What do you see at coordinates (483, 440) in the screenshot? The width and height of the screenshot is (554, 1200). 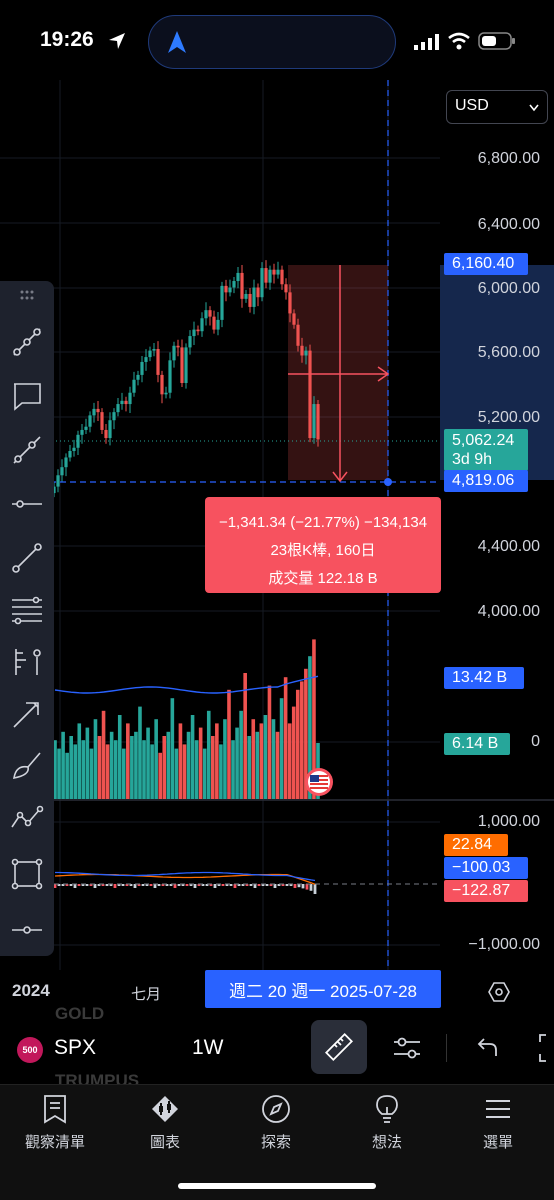 I see `last-price-value: 5,062.24` at bounding box center [483, 440].